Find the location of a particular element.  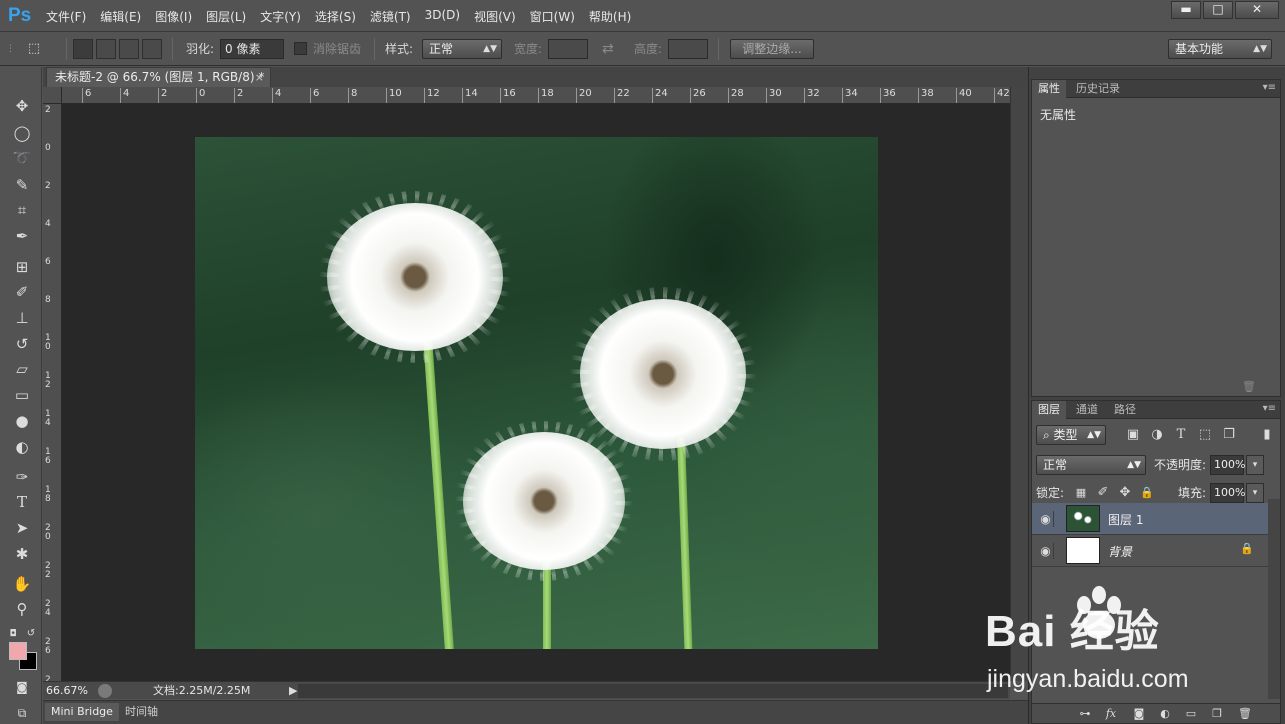

rect-marquee-preset-icon: ⬚ is located at coordinates (34, 49).